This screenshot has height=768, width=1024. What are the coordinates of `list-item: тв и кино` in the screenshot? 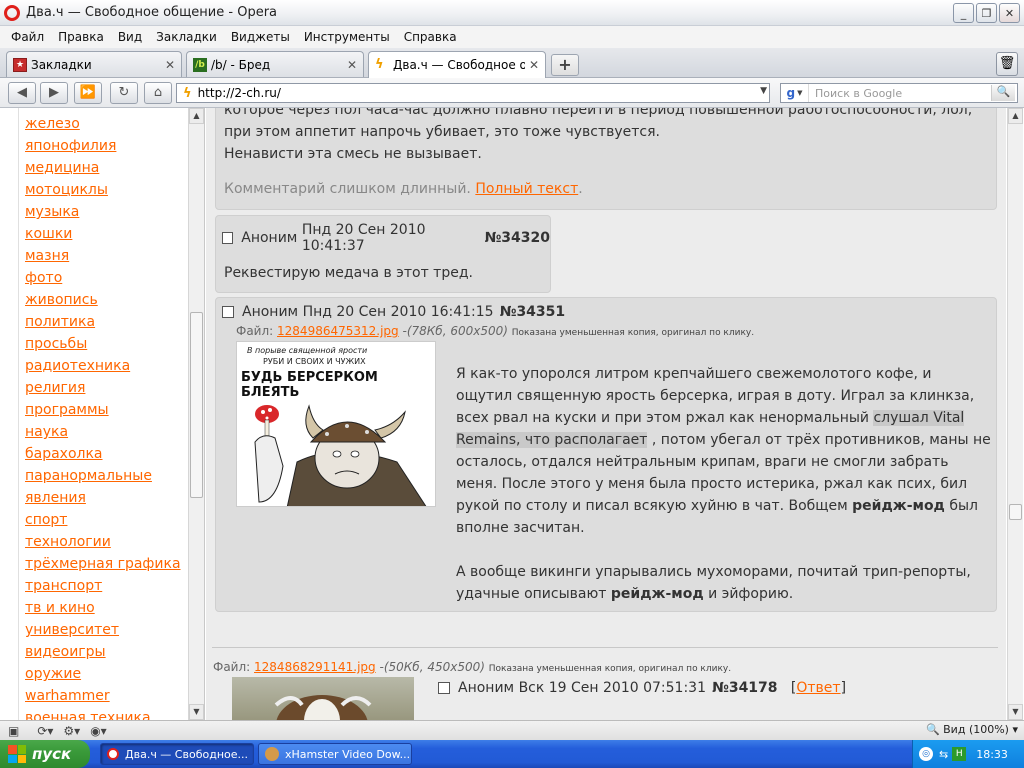 It's located at (103, 610).